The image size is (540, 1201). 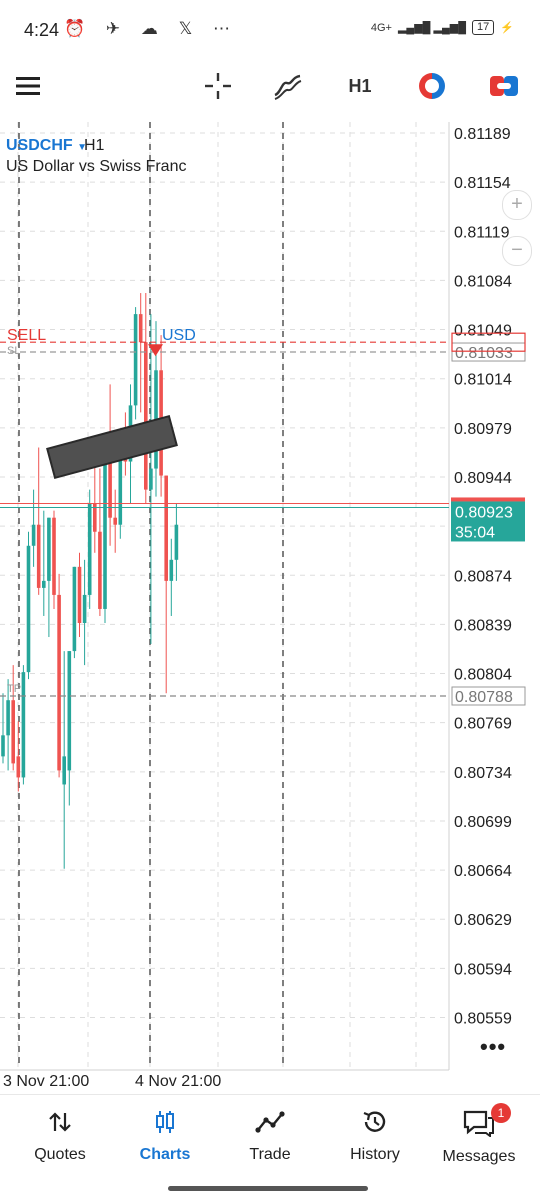 I want to click on time-tick-label: 4 Nov 21:00, so click(x=178, y=1081).